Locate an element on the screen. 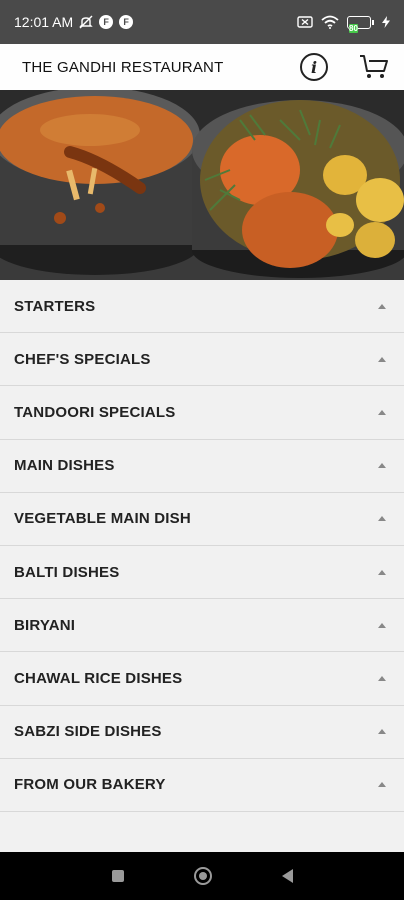  menu-category-vegetable-main-dish: VEGETABLE MAIN DISH is located at coordinates (202, 519).